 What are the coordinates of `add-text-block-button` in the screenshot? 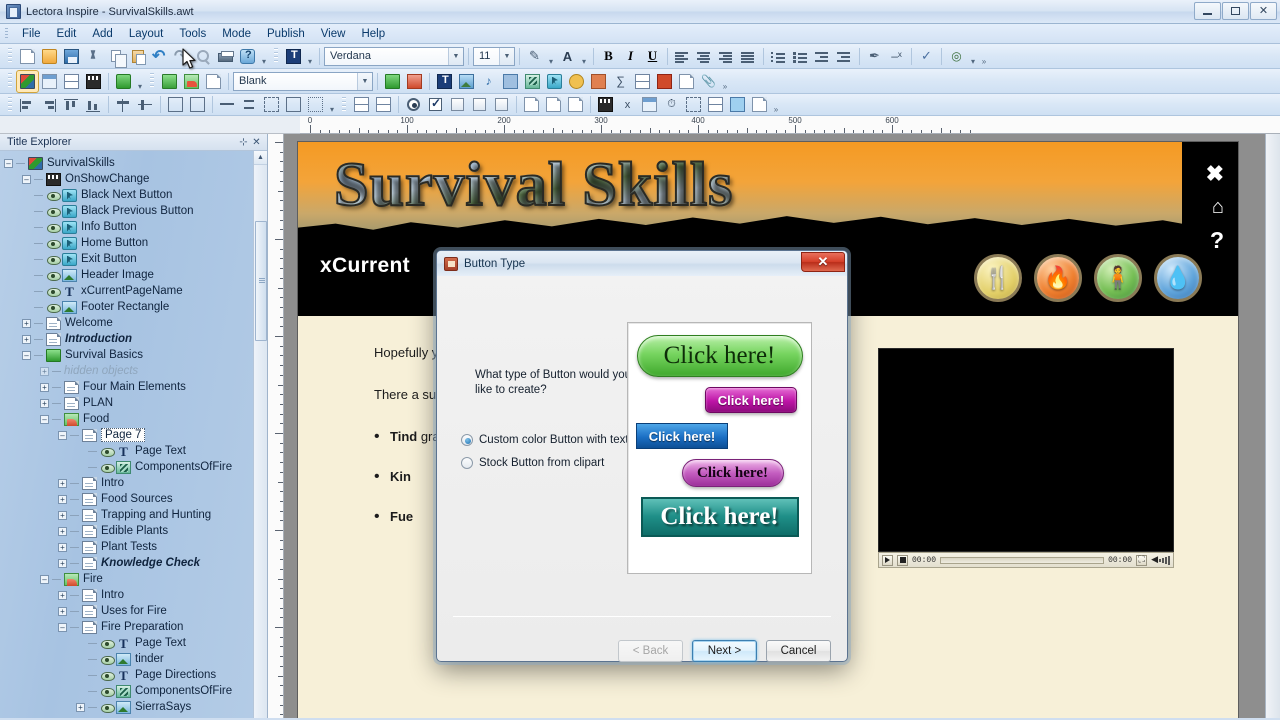 It's located at (444, 81).